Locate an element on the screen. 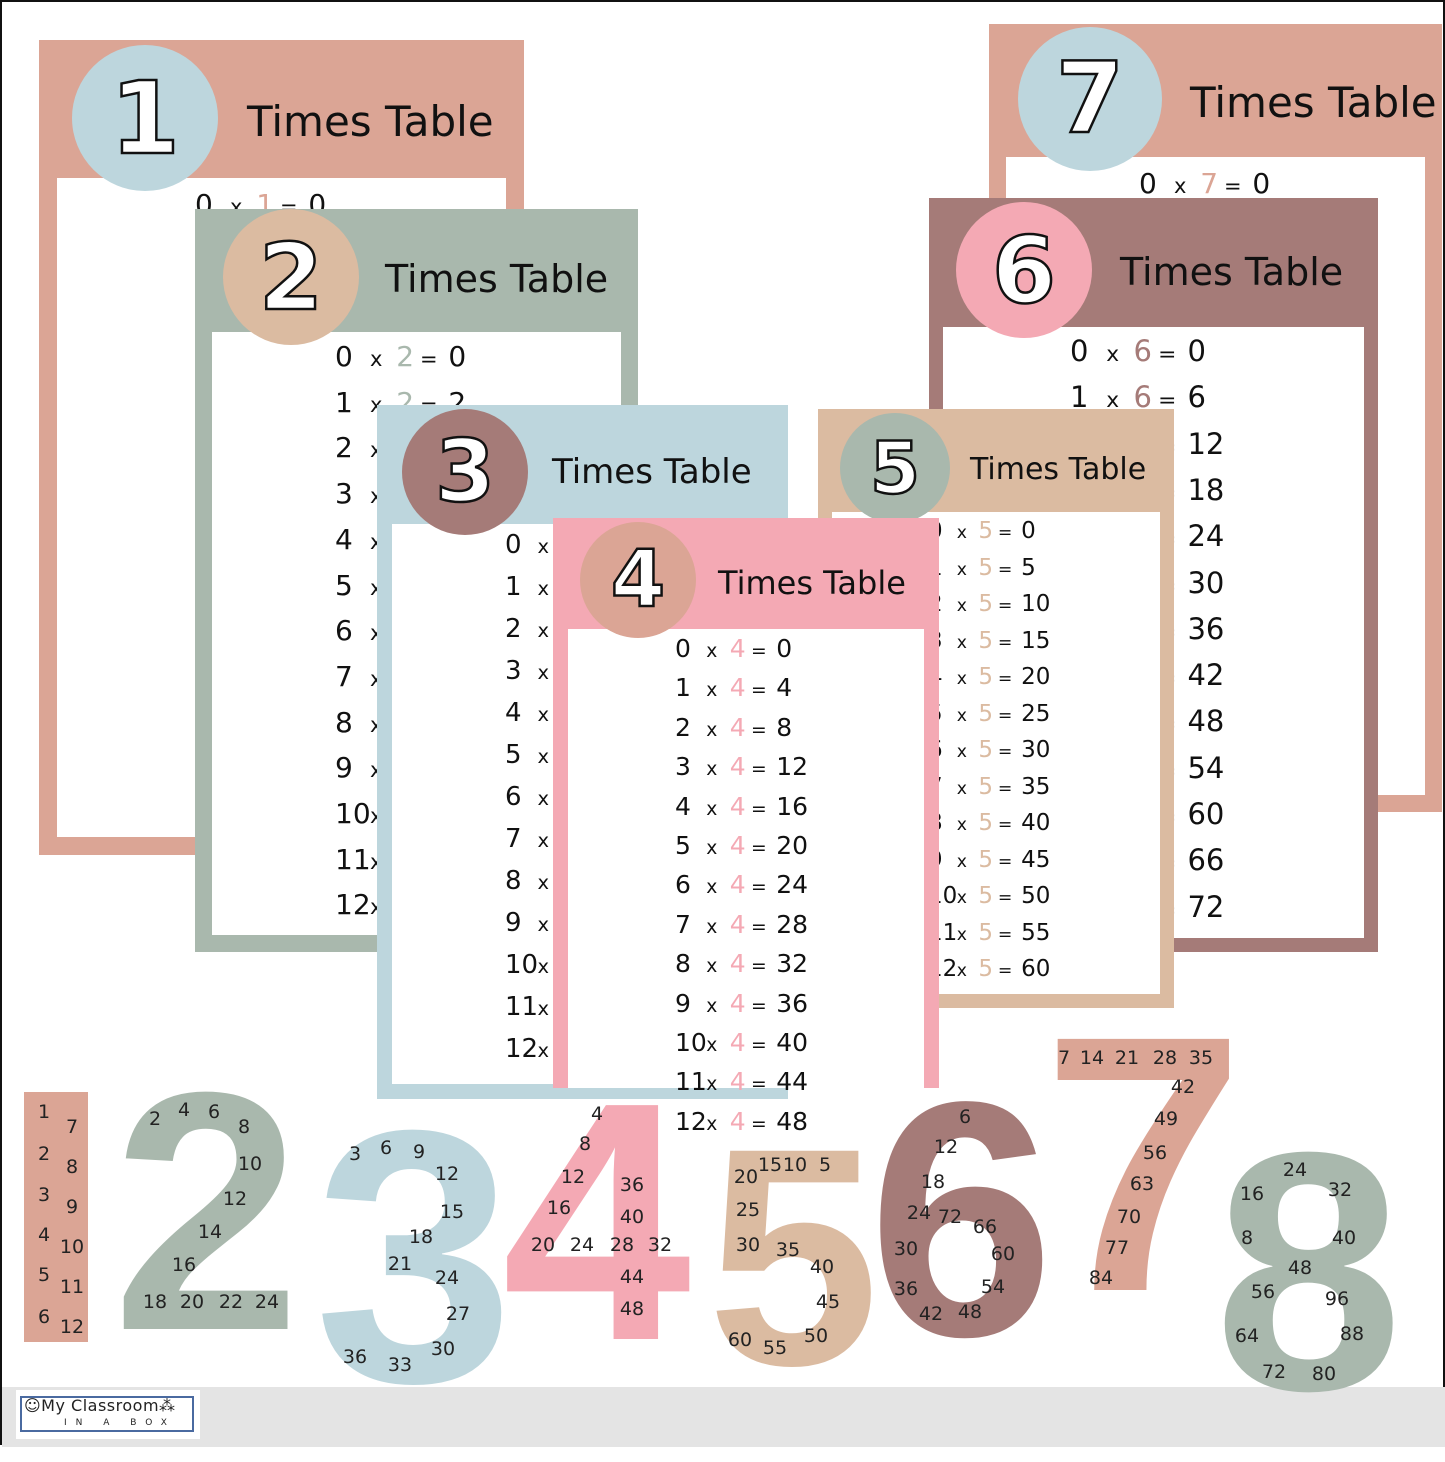  equation-row: 1x5=5 is located at coordinates (982, 568).